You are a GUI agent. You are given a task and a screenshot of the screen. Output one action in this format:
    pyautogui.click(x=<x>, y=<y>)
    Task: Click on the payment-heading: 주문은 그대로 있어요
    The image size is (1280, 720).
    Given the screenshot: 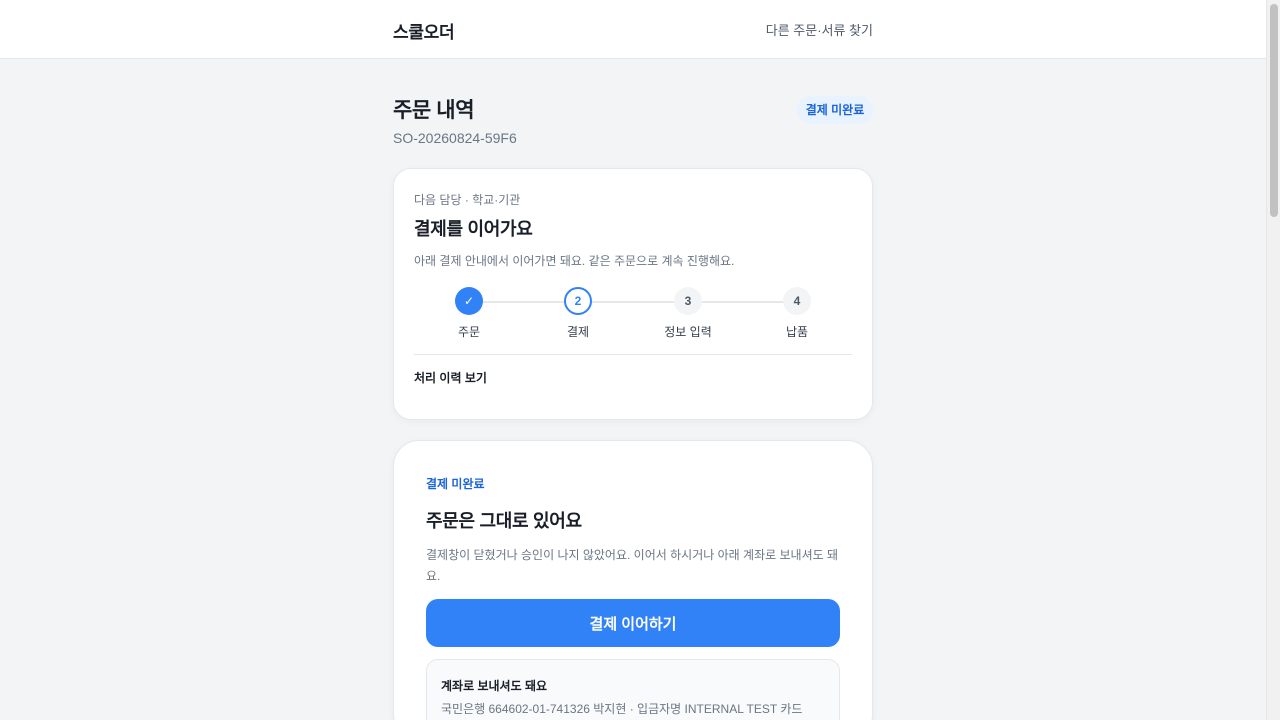 What is the action you would take?
    pyautogui.click(x=504, y=521)
    